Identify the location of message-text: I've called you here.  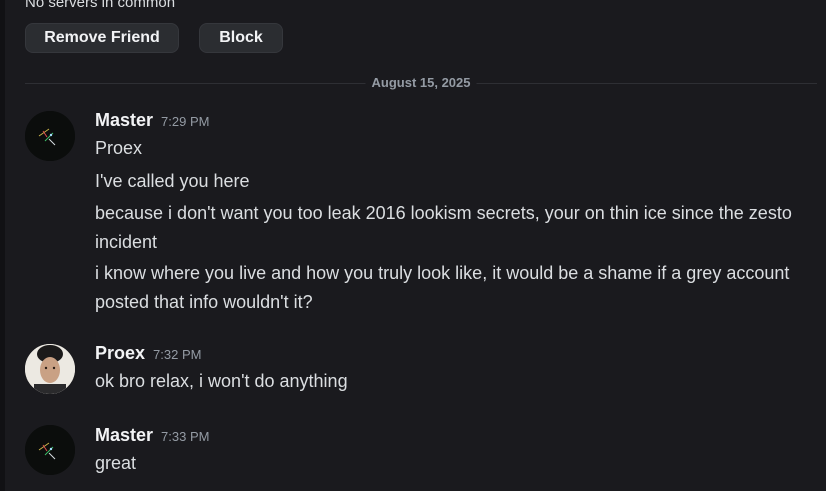
(172, 181).